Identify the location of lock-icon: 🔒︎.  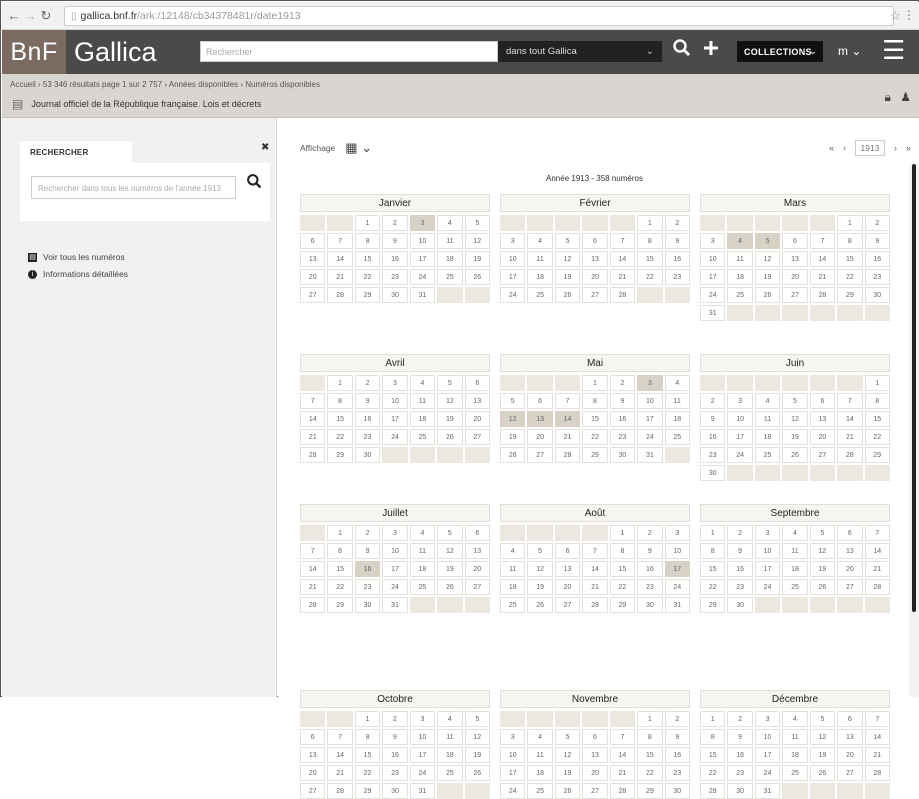
(888, 97).